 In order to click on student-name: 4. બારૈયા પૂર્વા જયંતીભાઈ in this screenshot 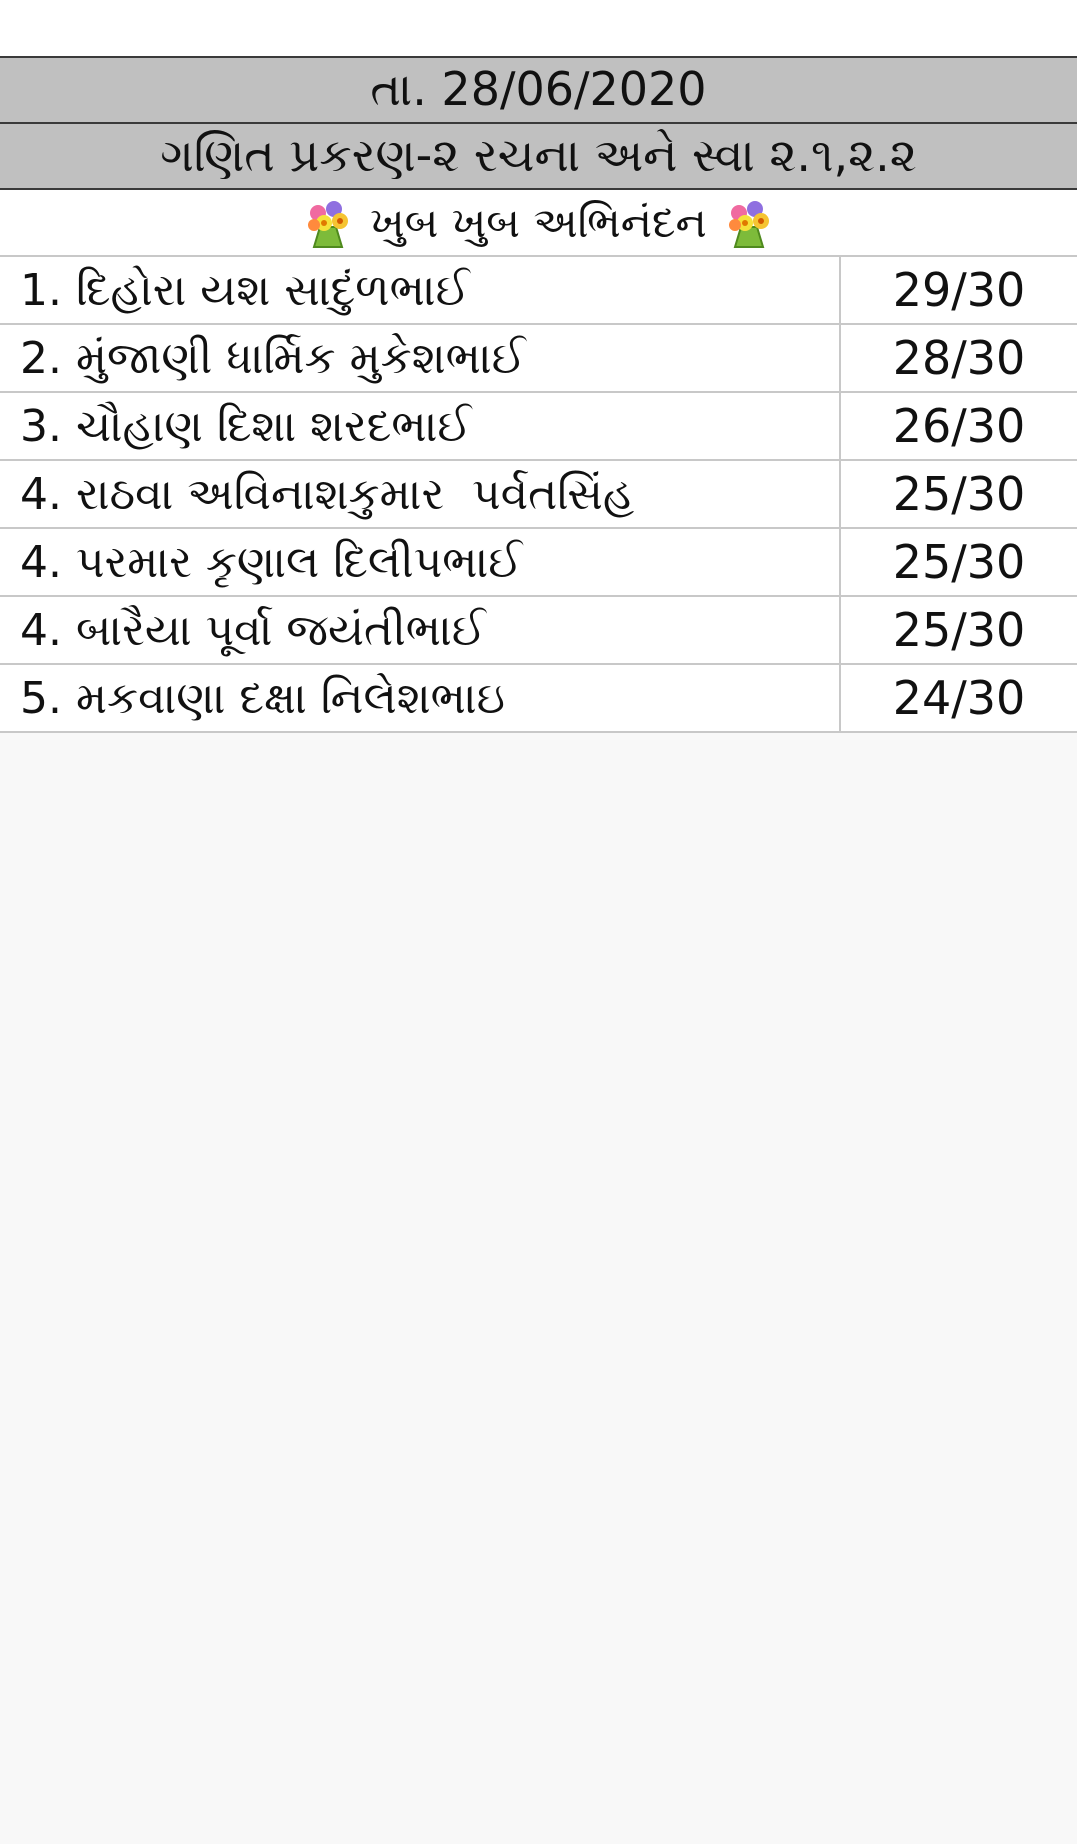, I will do `click(420, 630)`.